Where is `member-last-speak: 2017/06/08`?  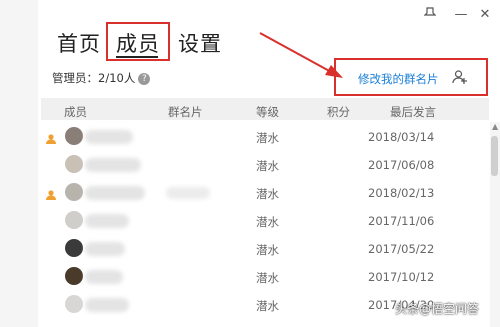
member-last-speak: 2017/06/08 is located at coordinates (401, 165).